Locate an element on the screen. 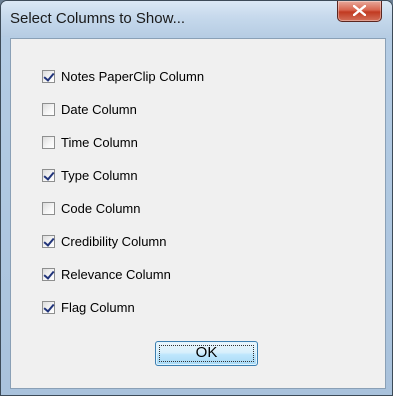  close-icon is located at coordinates (359, 10).